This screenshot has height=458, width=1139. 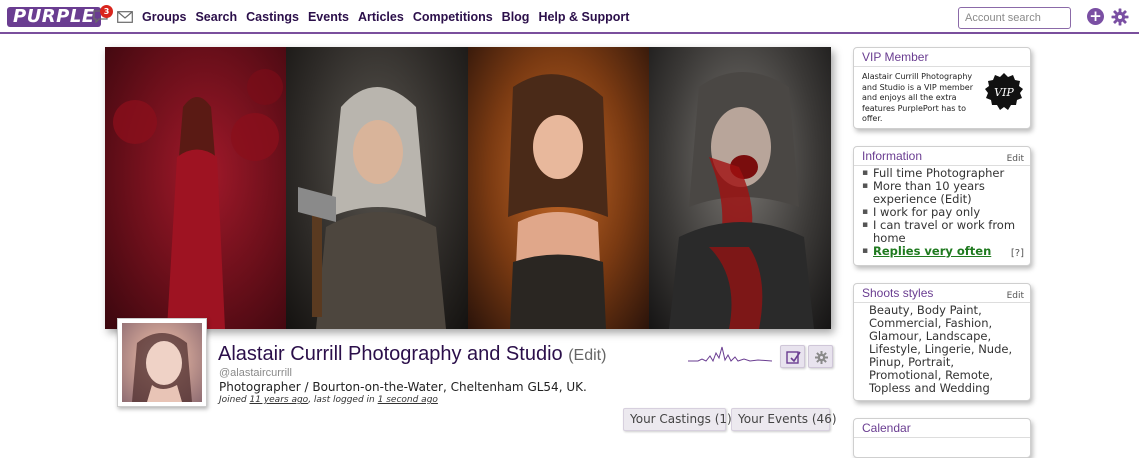 I want to click on shoots-styles-edit-link: Edit, so click(x=1015, y=296).